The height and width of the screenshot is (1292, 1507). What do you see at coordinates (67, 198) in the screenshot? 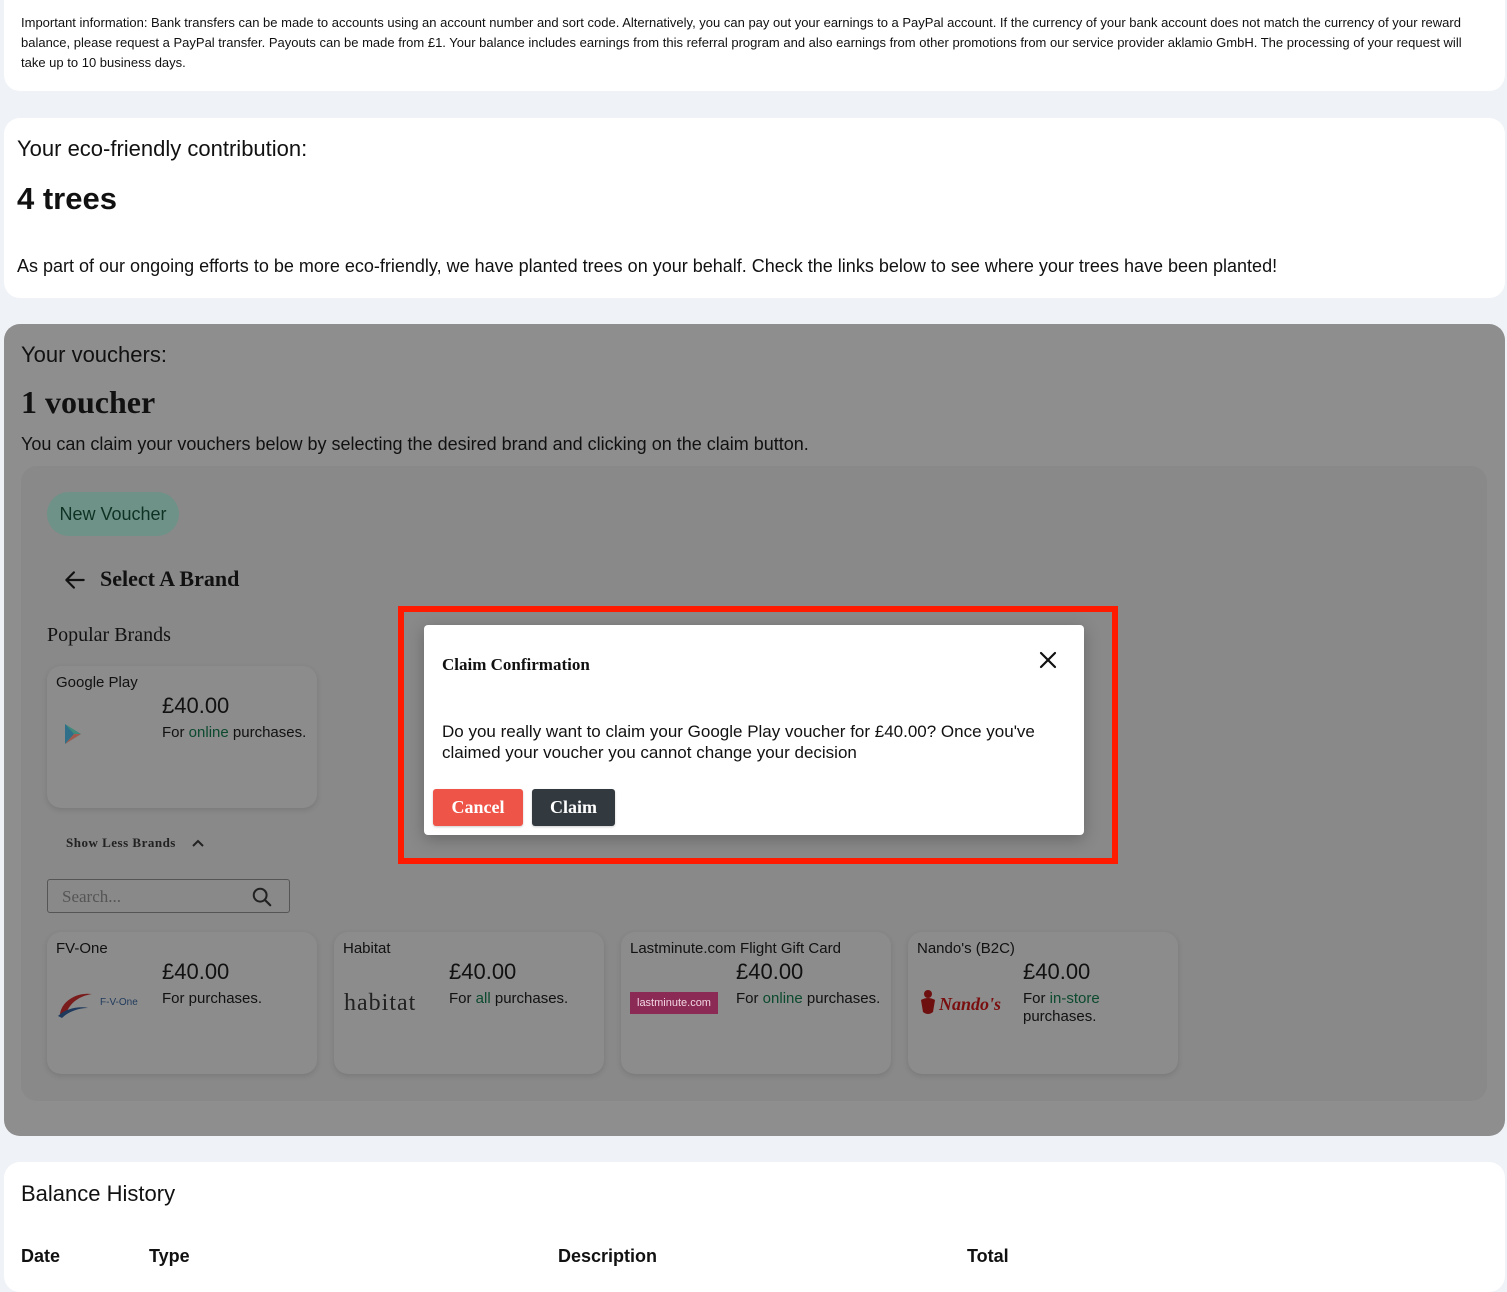
I see `eco-tree-count: 4 trees` at bounding box center [67, 198].